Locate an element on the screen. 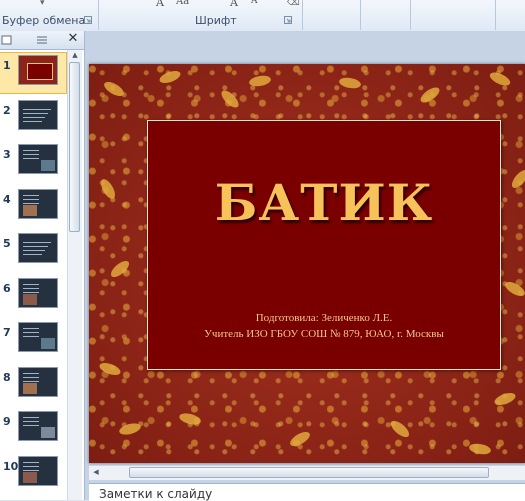 This screenshot has width=525, height=501. slide-thumbnail-item: 7 is located at coordinates (33, 340).